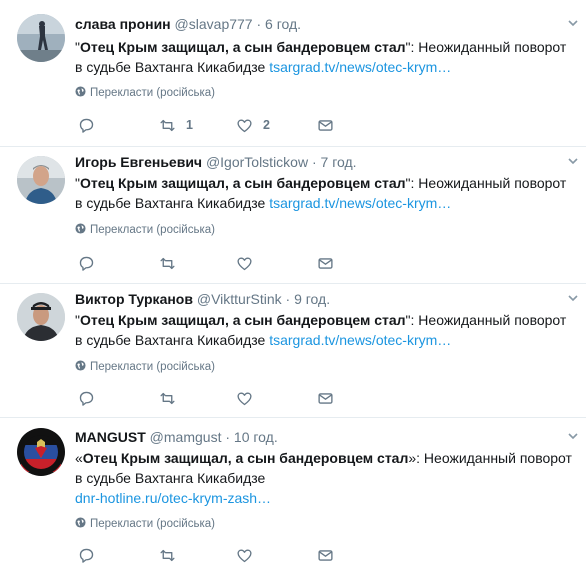 Image resolution: width=586 pixels, height=575 pixels. Describe the element at coordinates (138, 162) in the screenshot. I see `display-name: Игорь Евгеньевич` at that location.